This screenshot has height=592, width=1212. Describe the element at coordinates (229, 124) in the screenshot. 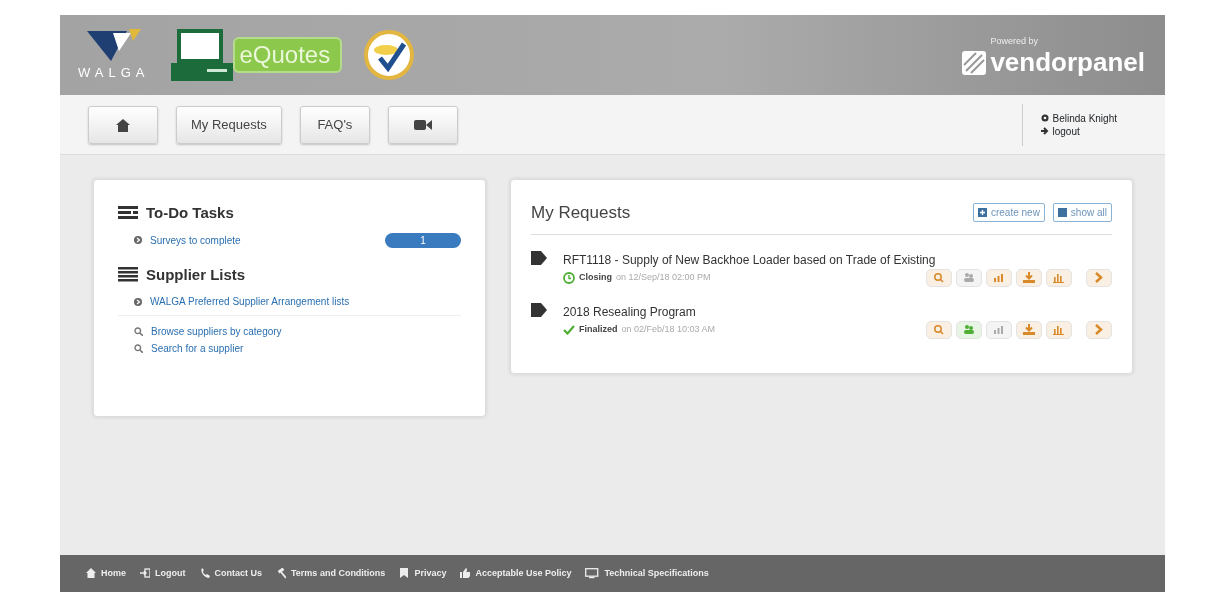

I see `nav-button: My Requests` at that location.